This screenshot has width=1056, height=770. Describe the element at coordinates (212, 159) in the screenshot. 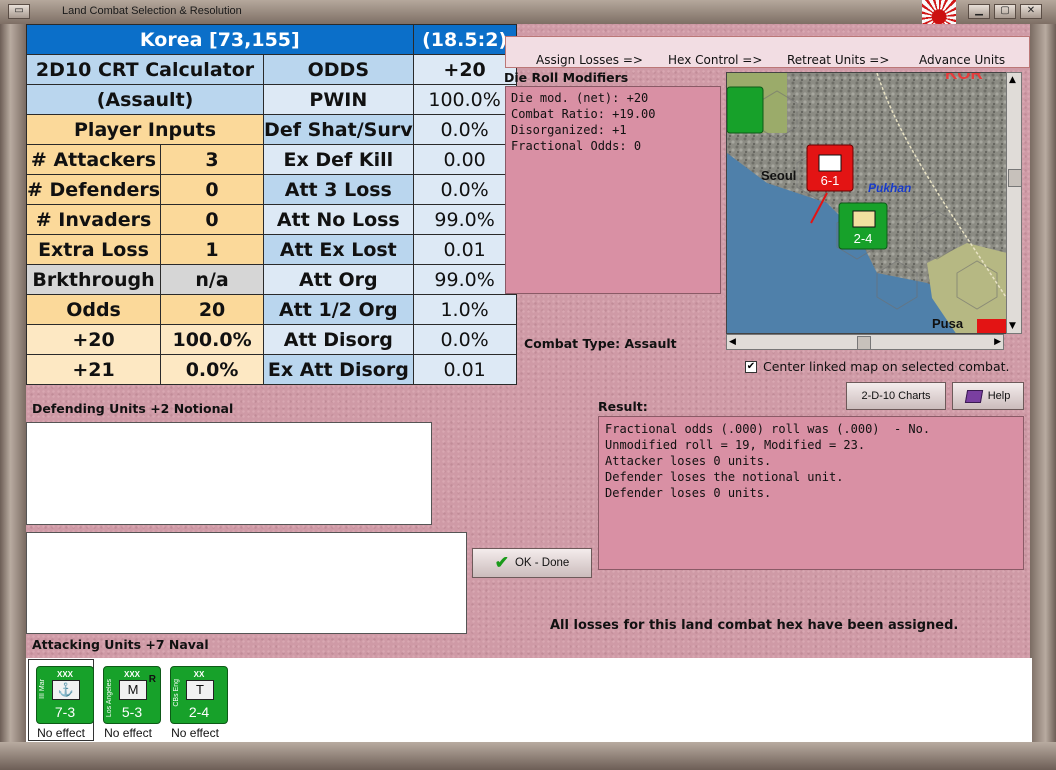

I see `input-value-0: 3` at that location.